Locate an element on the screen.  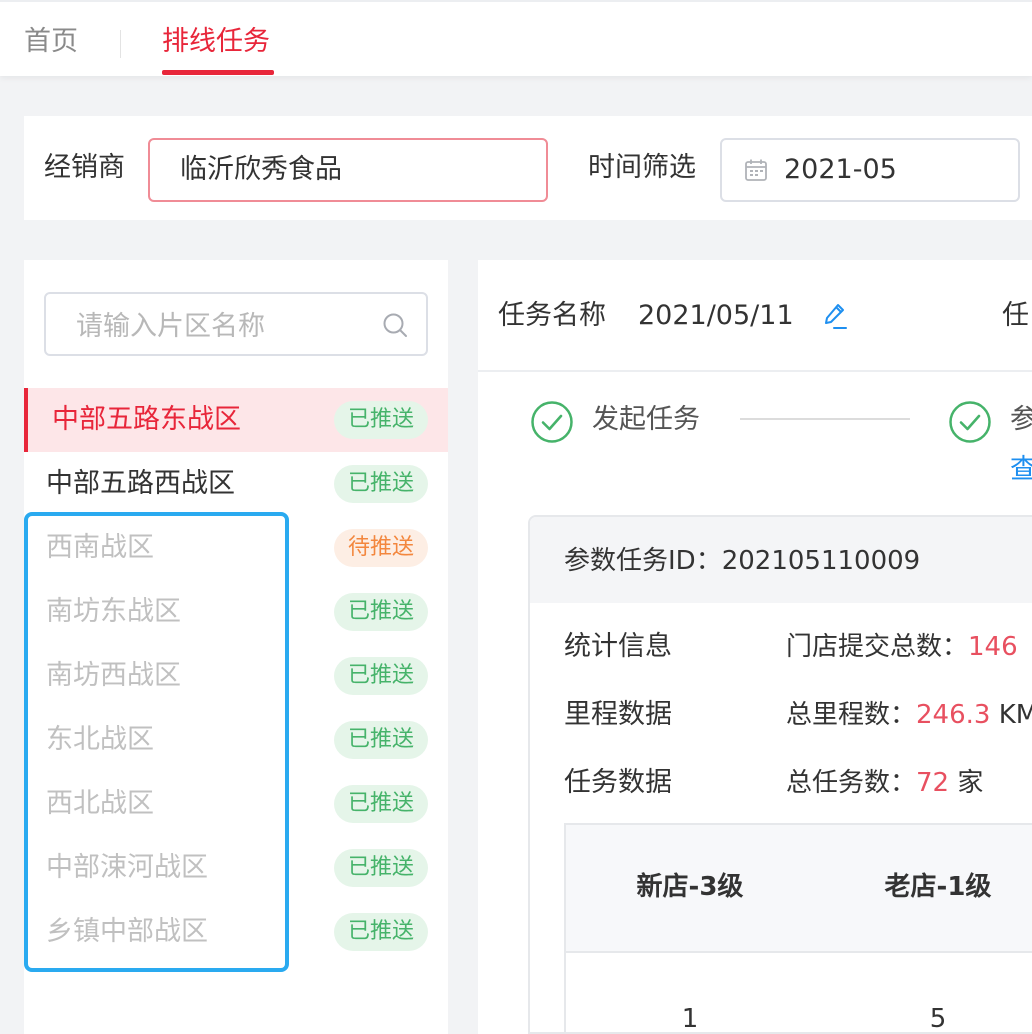
zone-item: 西北战区 已推送 is located at coordinates (236, 804).